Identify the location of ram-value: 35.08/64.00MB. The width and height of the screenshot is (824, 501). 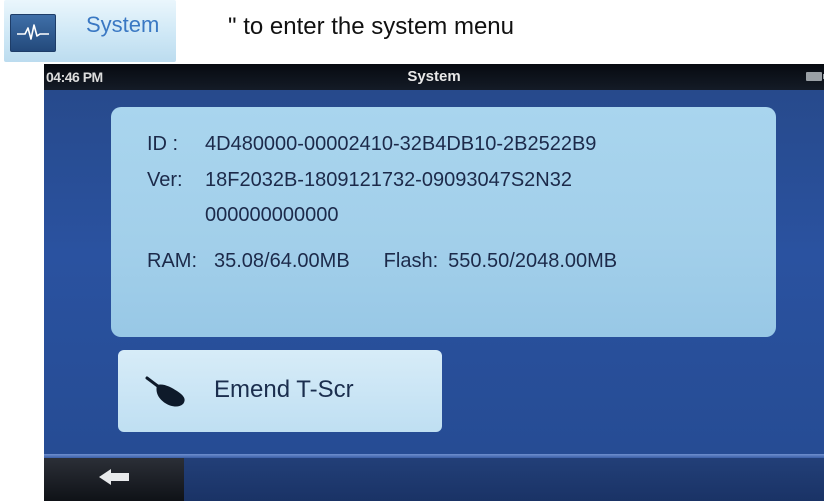
(282, 261).